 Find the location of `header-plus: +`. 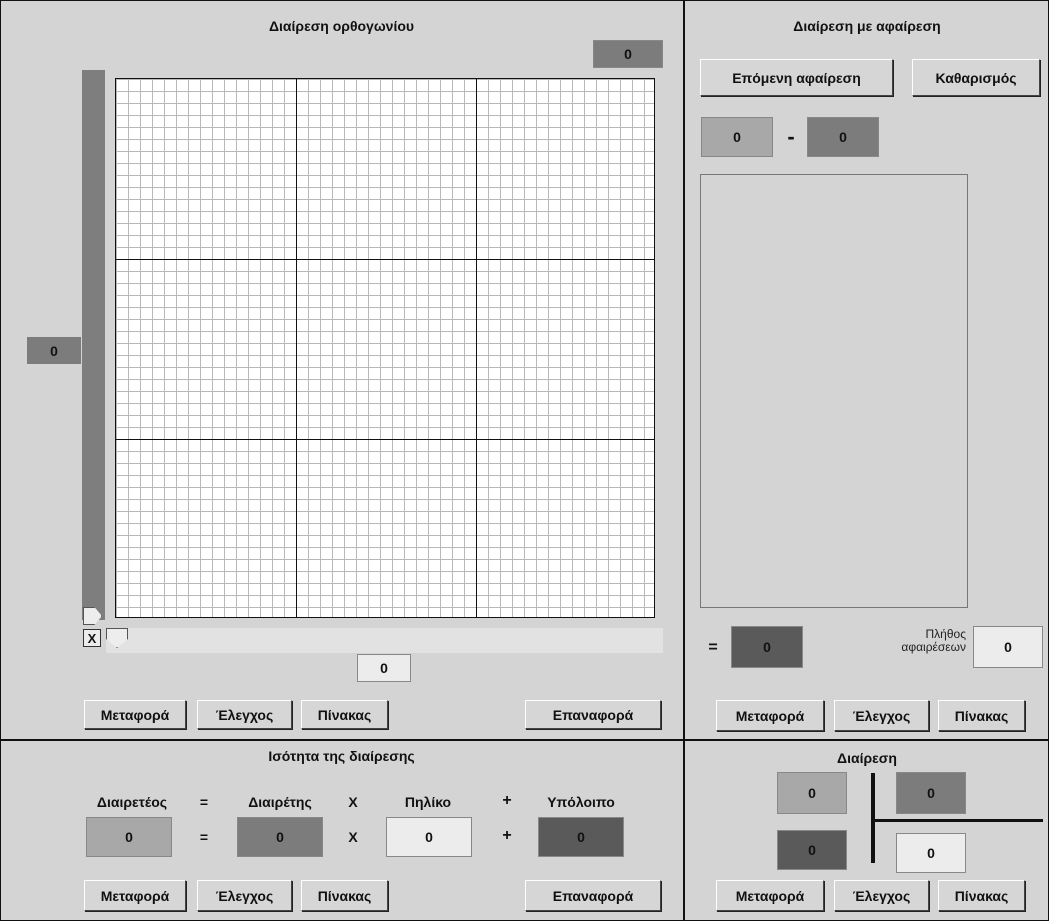

header-plus: + is located at coordinates (507, 800).